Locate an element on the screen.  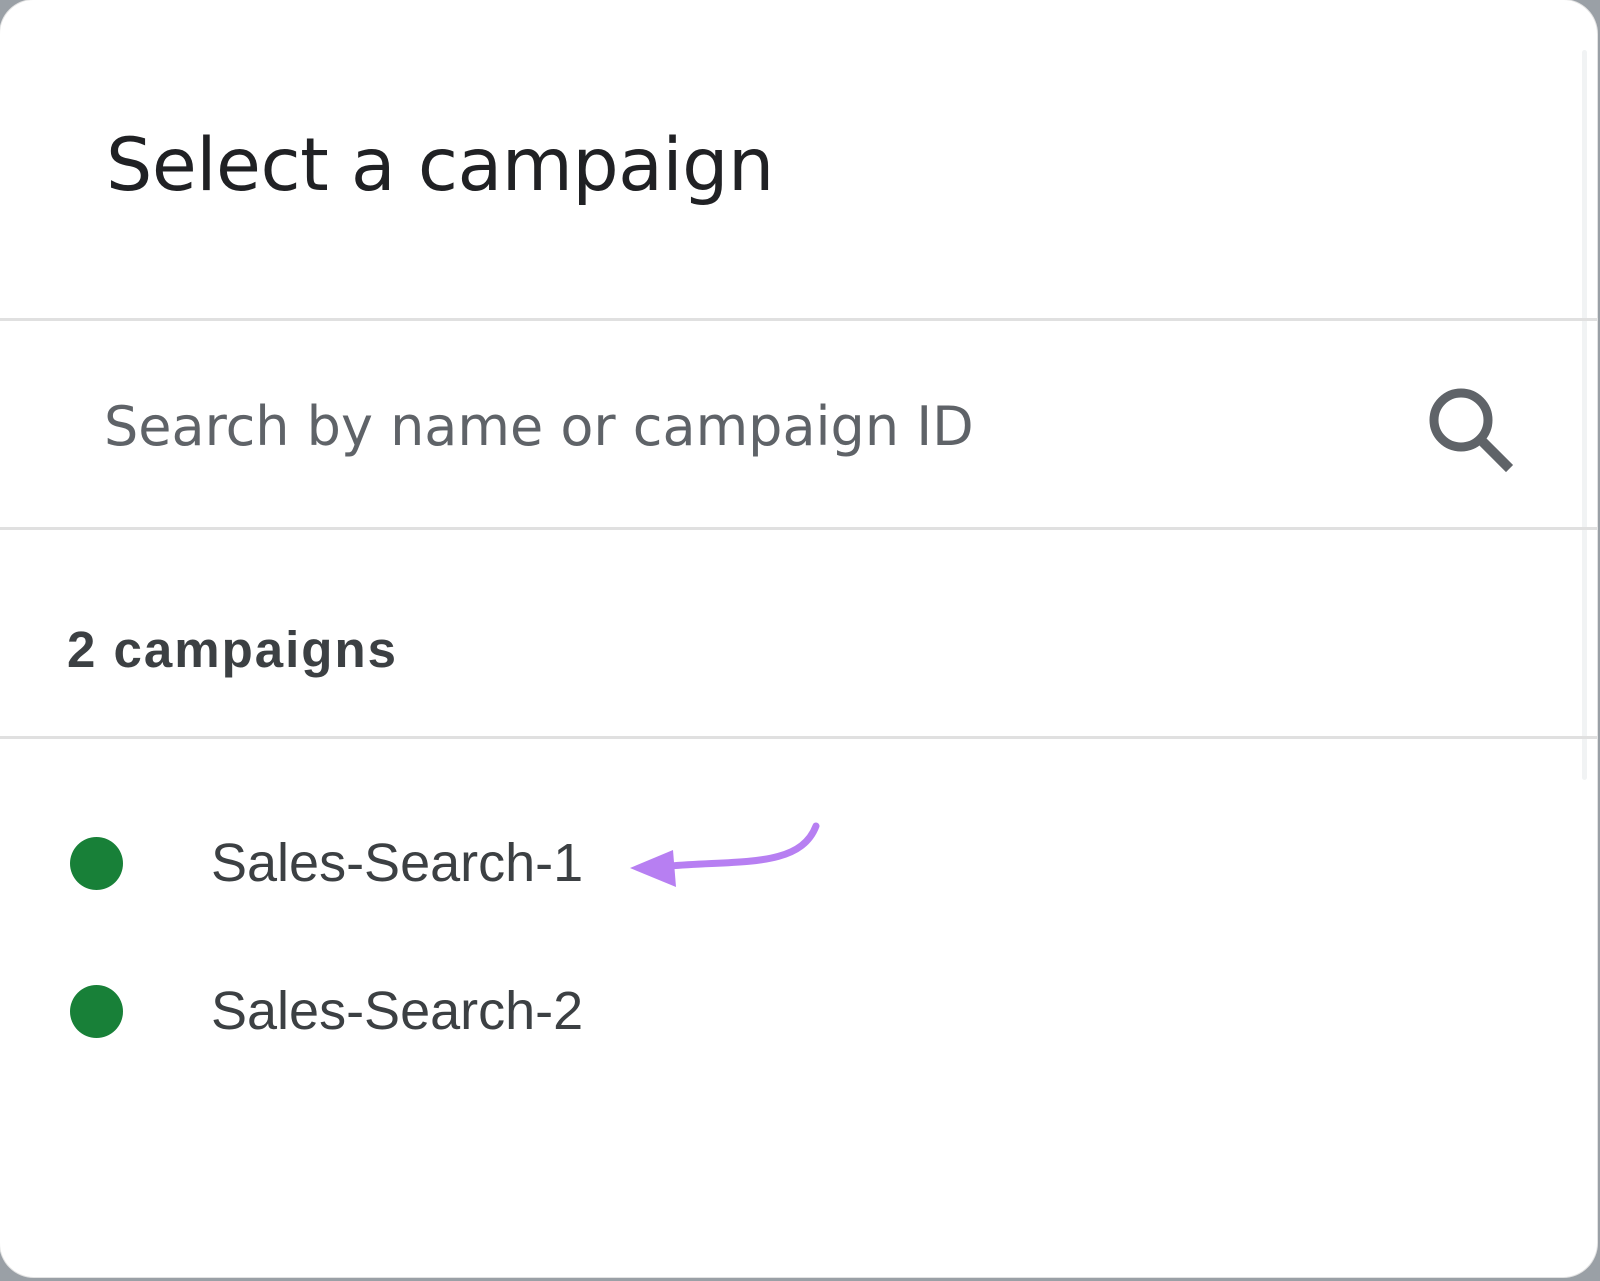
campaign-name: Sales-Search-1 is located at coordinates (397, 863).